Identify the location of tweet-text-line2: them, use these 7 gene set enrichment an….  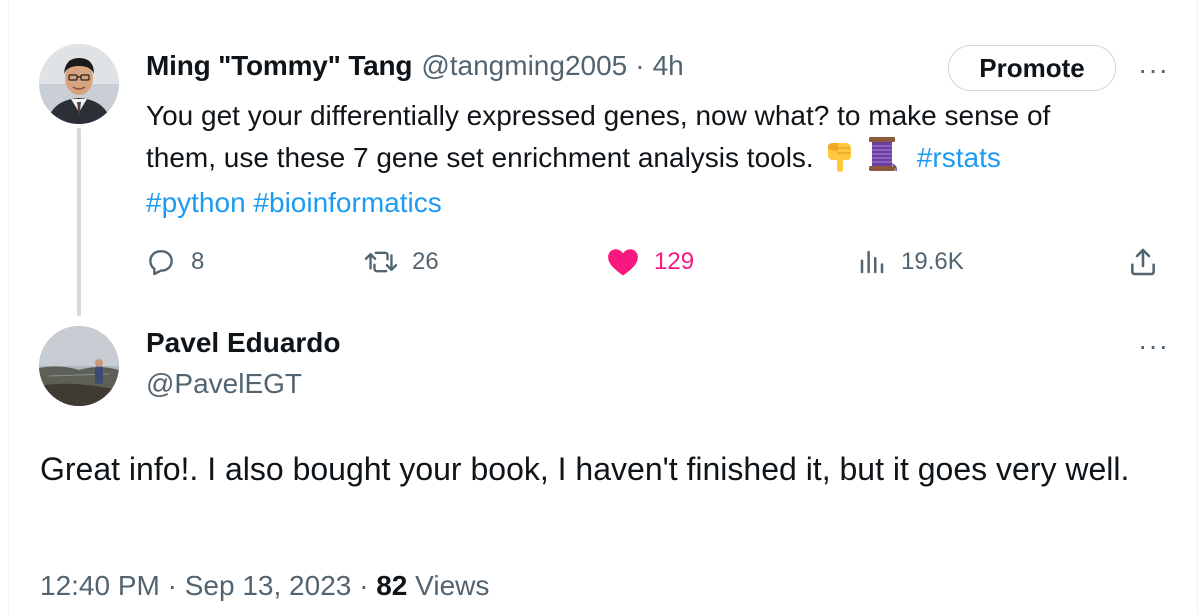
(480, 157).